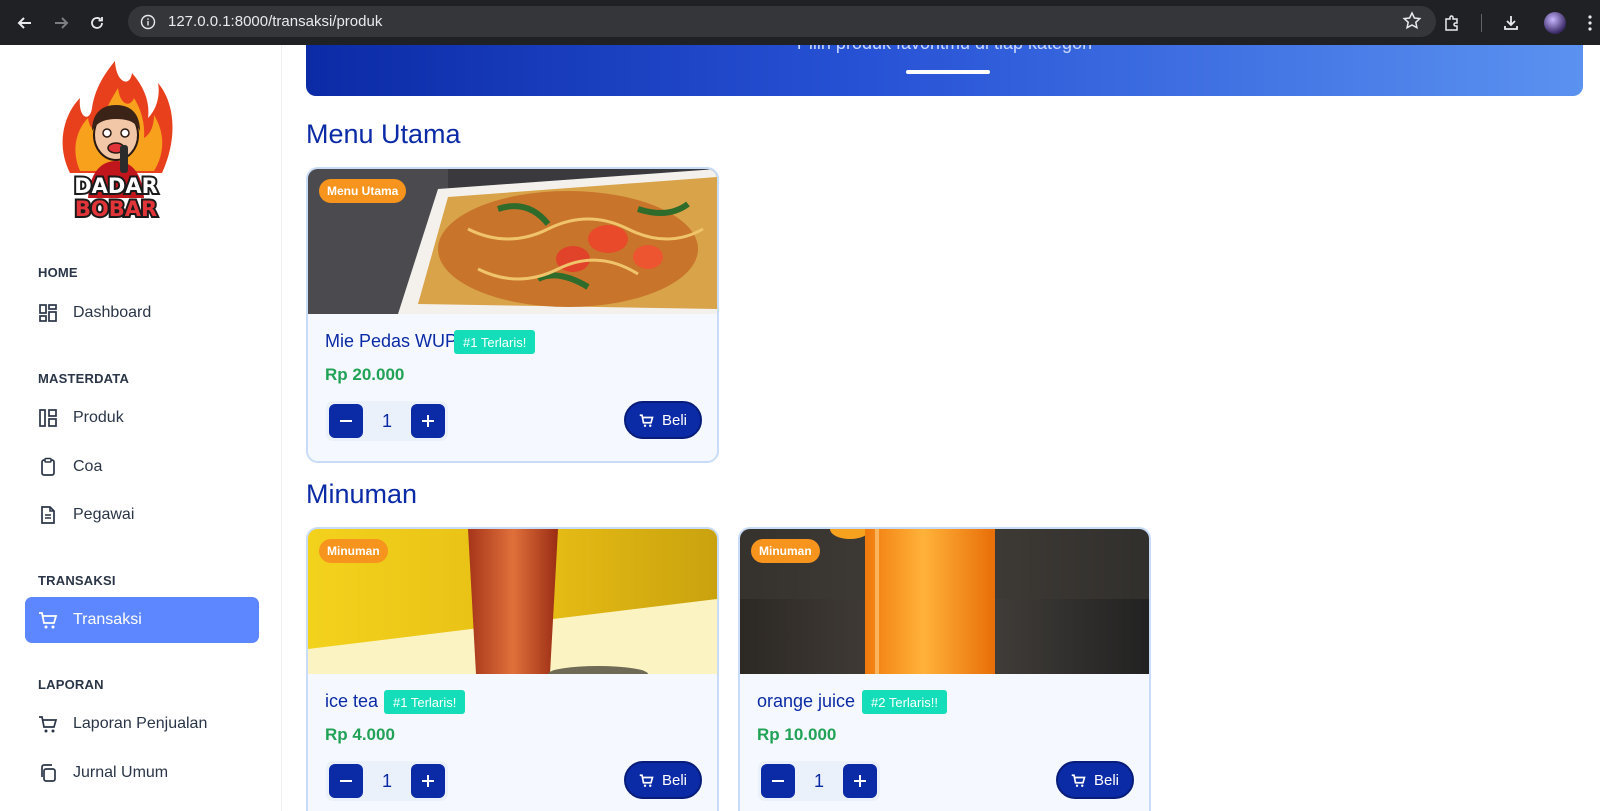  Describe the element at coordinates (48, 515) in the screenshot. I see `file-text-icon` at that location.